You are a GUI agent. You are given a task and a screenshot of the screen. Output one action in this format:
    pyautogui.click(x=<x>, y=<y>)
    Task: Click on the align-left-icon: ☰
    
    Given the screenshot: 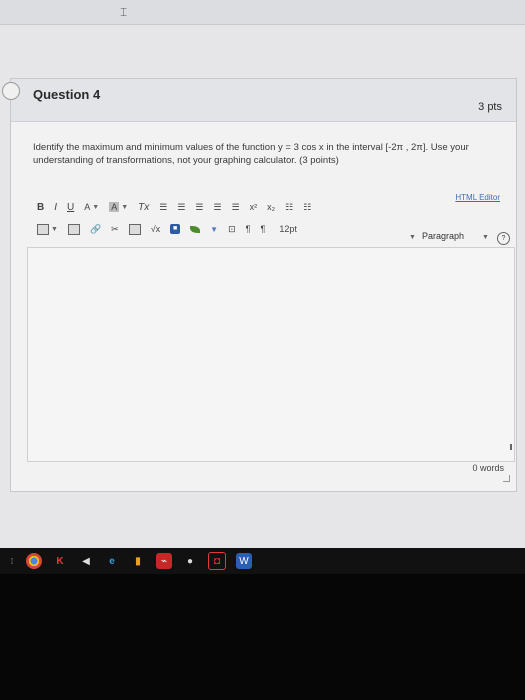 What is the action you would take?
    pyautogui.click(x=163, y=207)
    